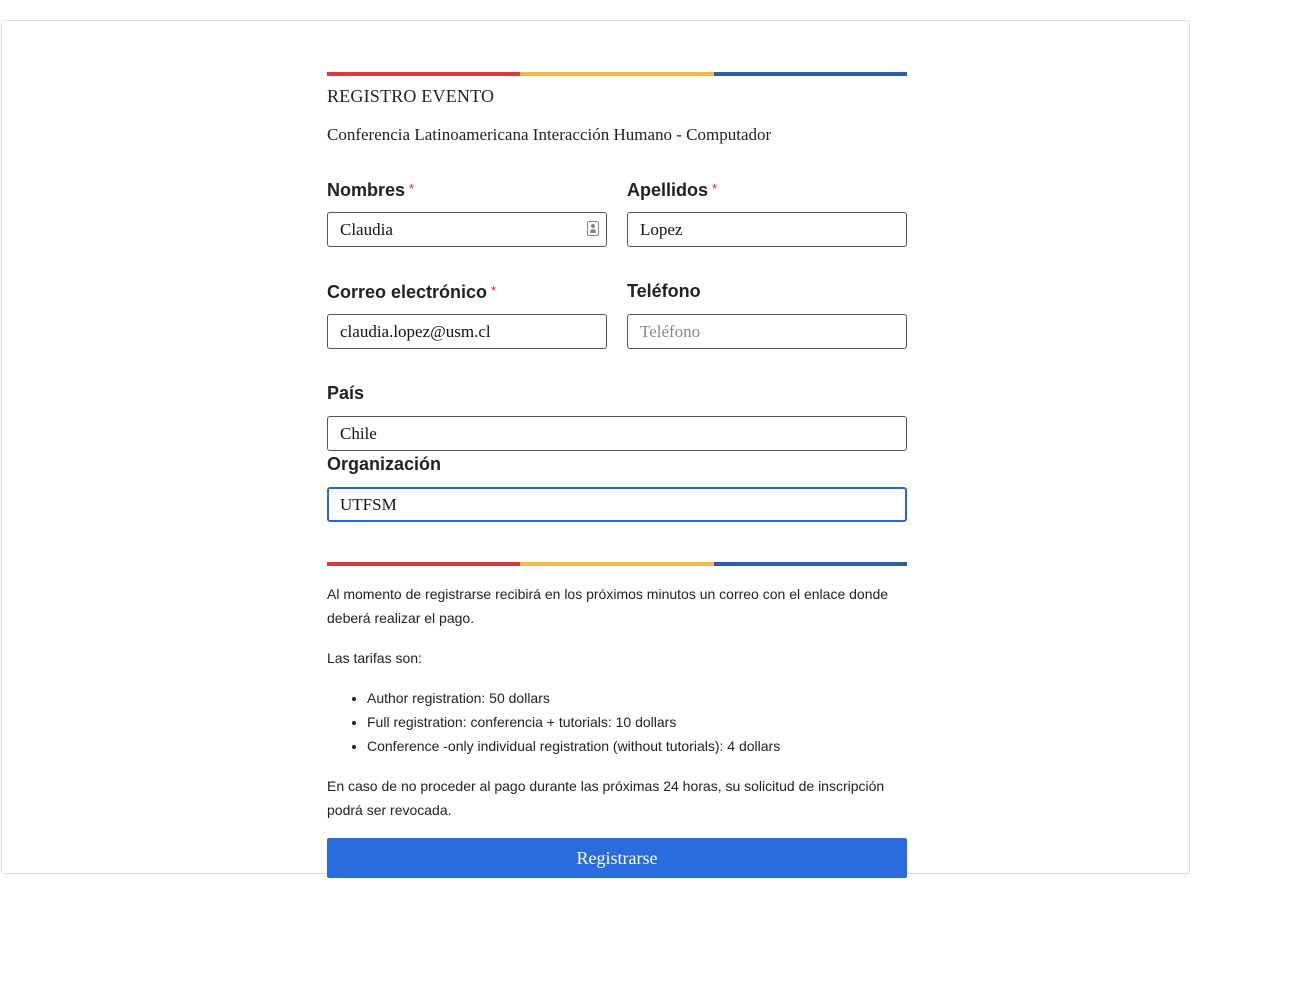 This screenshot has width=1290, height=981. What do you see at coordinates (346, 393) in the screenshot?
I see `pais-label: País` at bounding box center [346, 393].